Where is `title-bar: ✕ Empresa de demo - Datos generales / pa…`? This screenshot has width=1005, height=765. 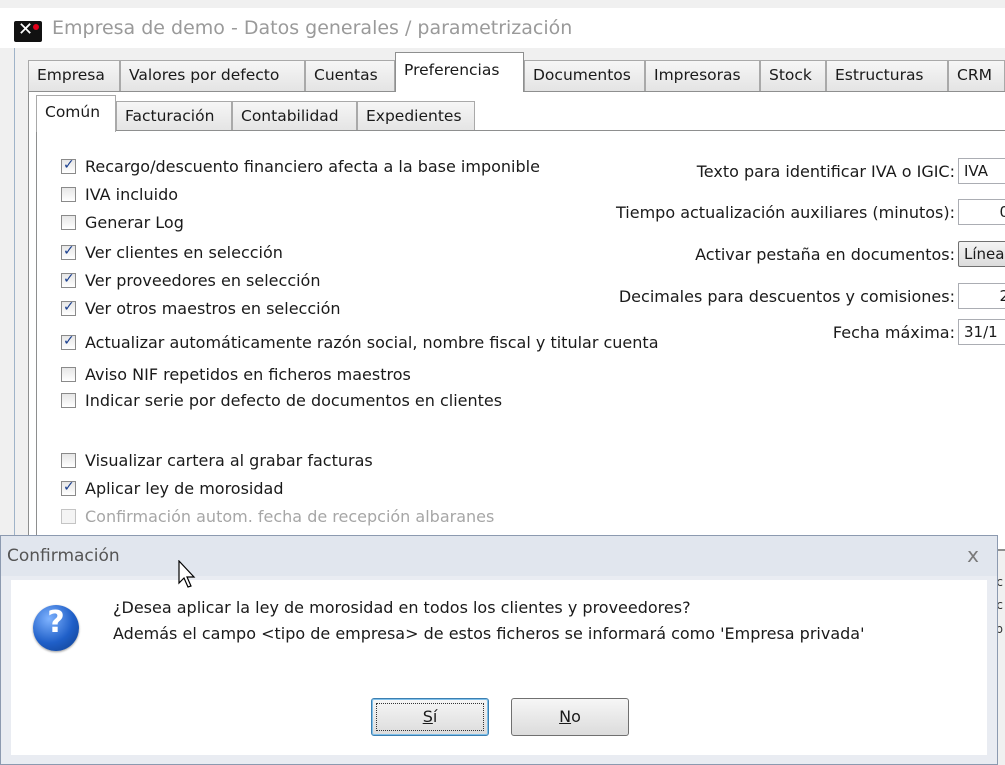 title-bar: ✕ Empresa de demo - Datos generales / pa… is located at coordinates (502, 28).